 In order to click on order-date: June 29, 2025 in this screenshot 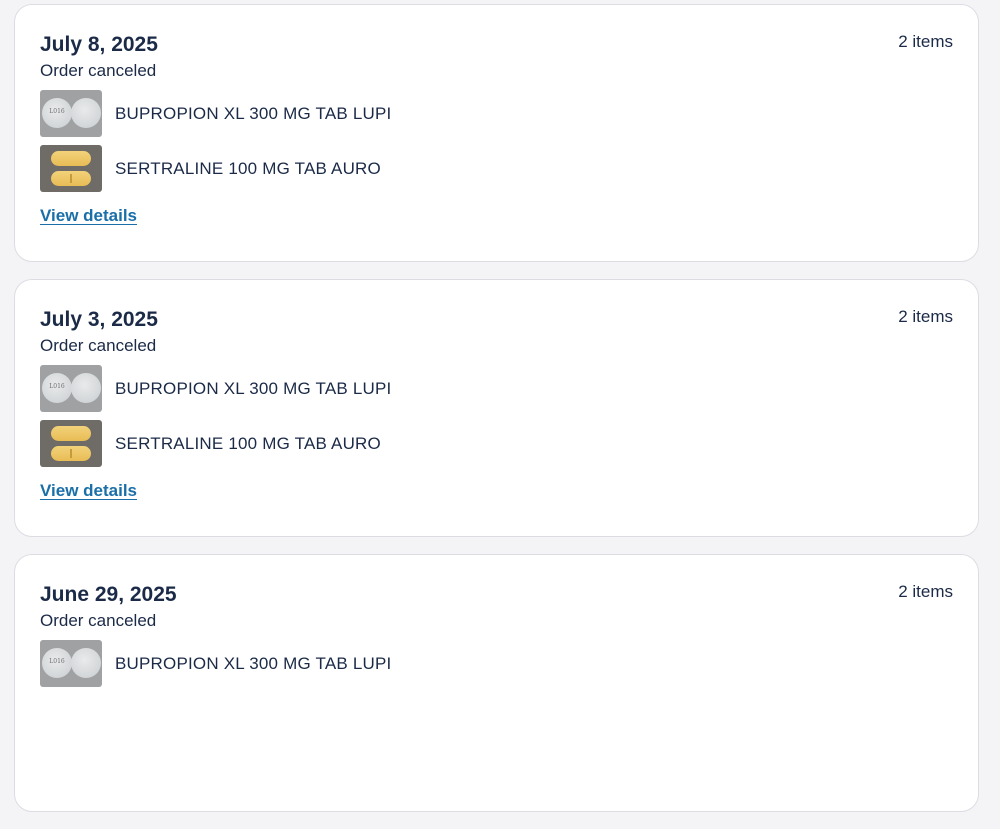, I will do `click(108, 594)`.